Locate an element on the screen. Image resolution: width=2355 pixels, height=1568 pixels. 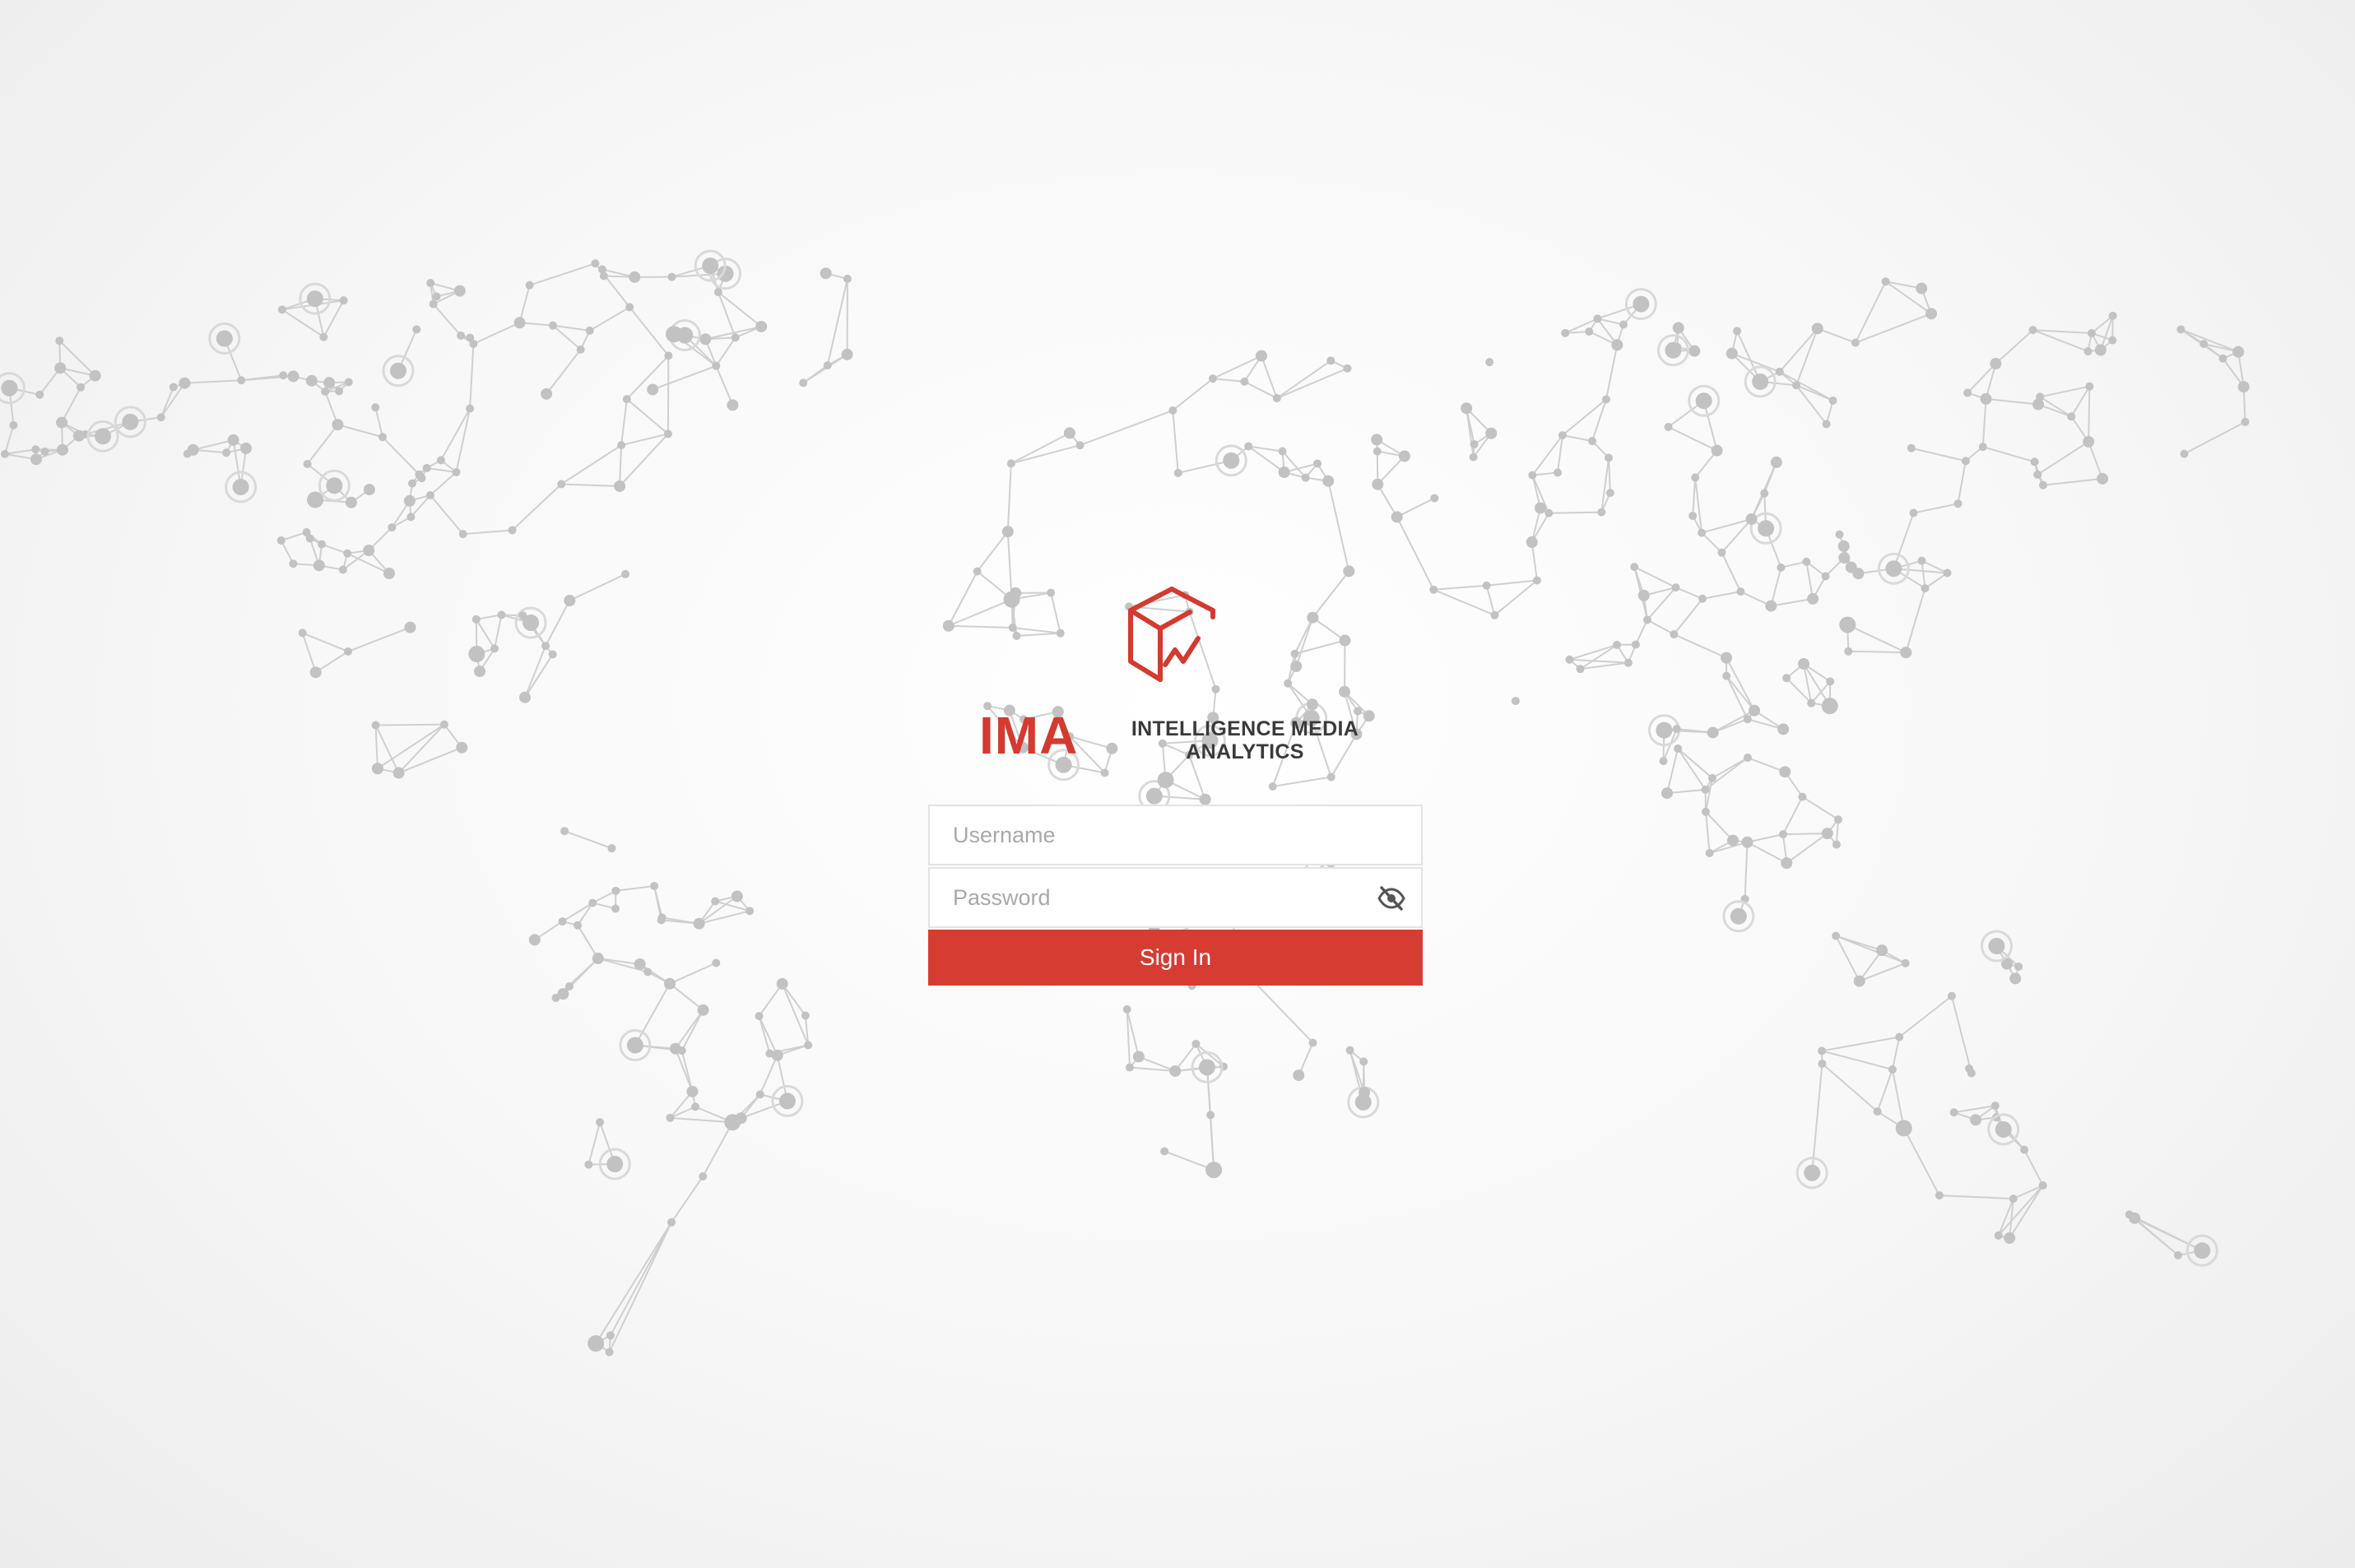
brand-logo: IMA INTELLIGENCE MEDIA ANALYTICS is located at coordinates (1176, 680).